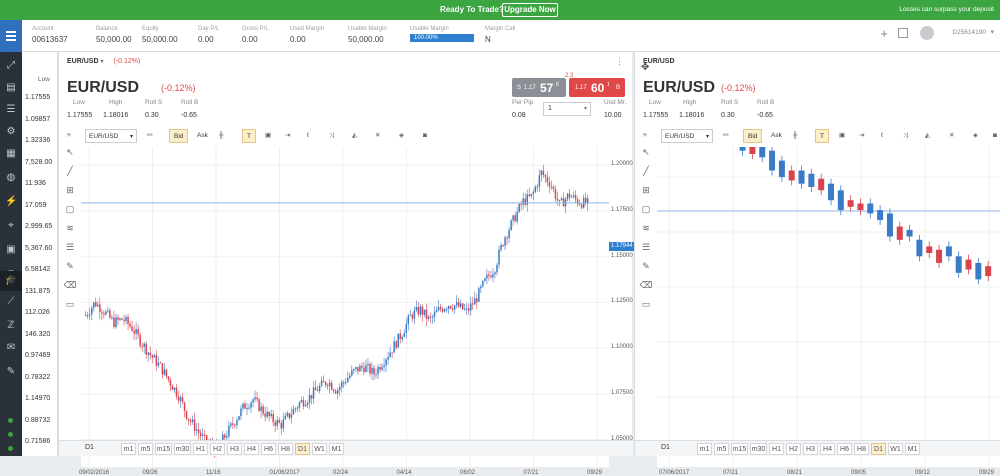 Image resolution: width=1000 pixels, height=476 pixels. Describe the element at coordinates (11, 348) in the screenshot. I see `chat-icon: ✉` at that location.